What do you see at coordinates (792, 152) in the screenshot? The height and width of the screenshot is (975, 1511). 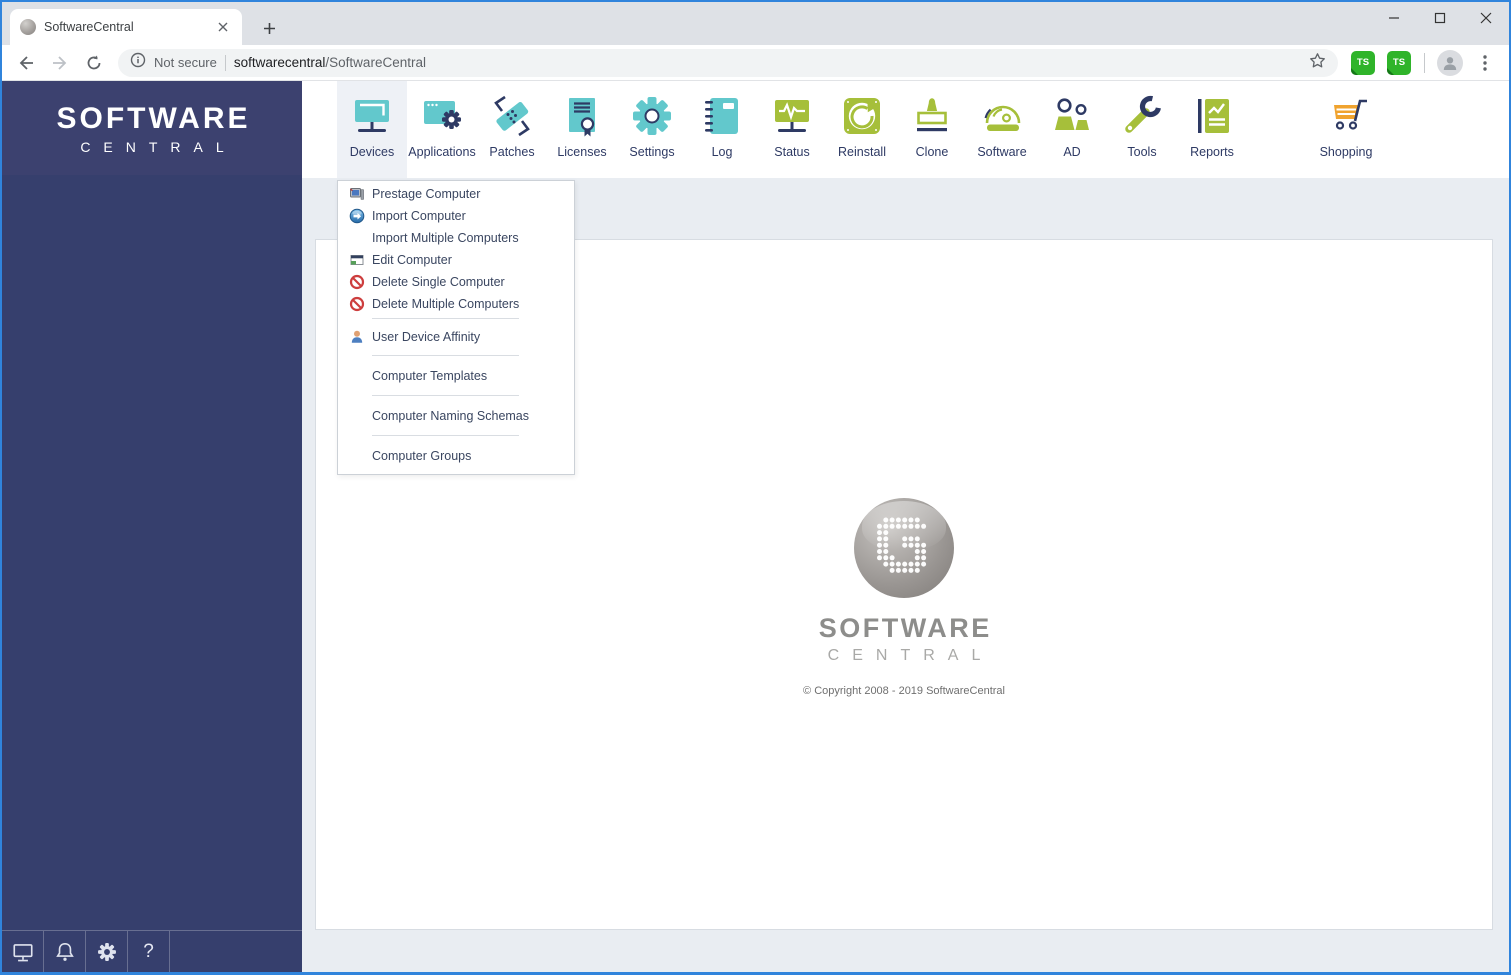 I see `nav-status-label: Status` at bounding box center [792, 152].